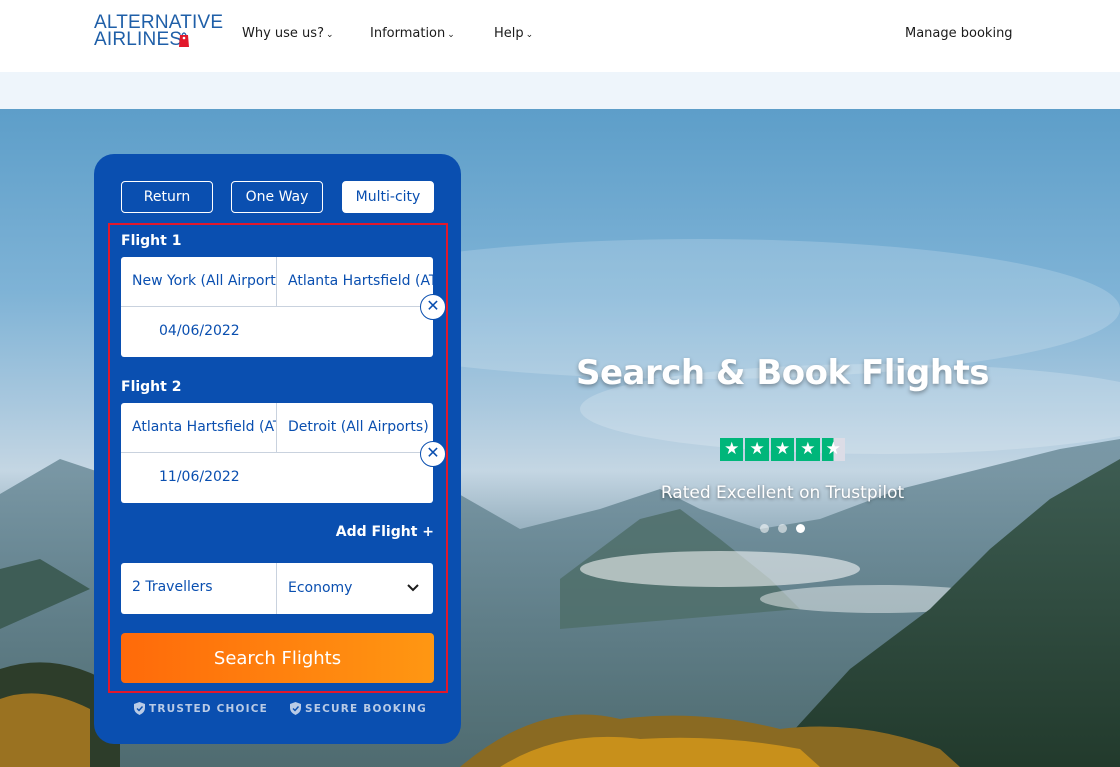 The height and width of the screenshot is (767, 1120). Describe the element at coordinates (199, 588) in the screenshot. I see `travellers-selector: 2 Travellers` at that location.